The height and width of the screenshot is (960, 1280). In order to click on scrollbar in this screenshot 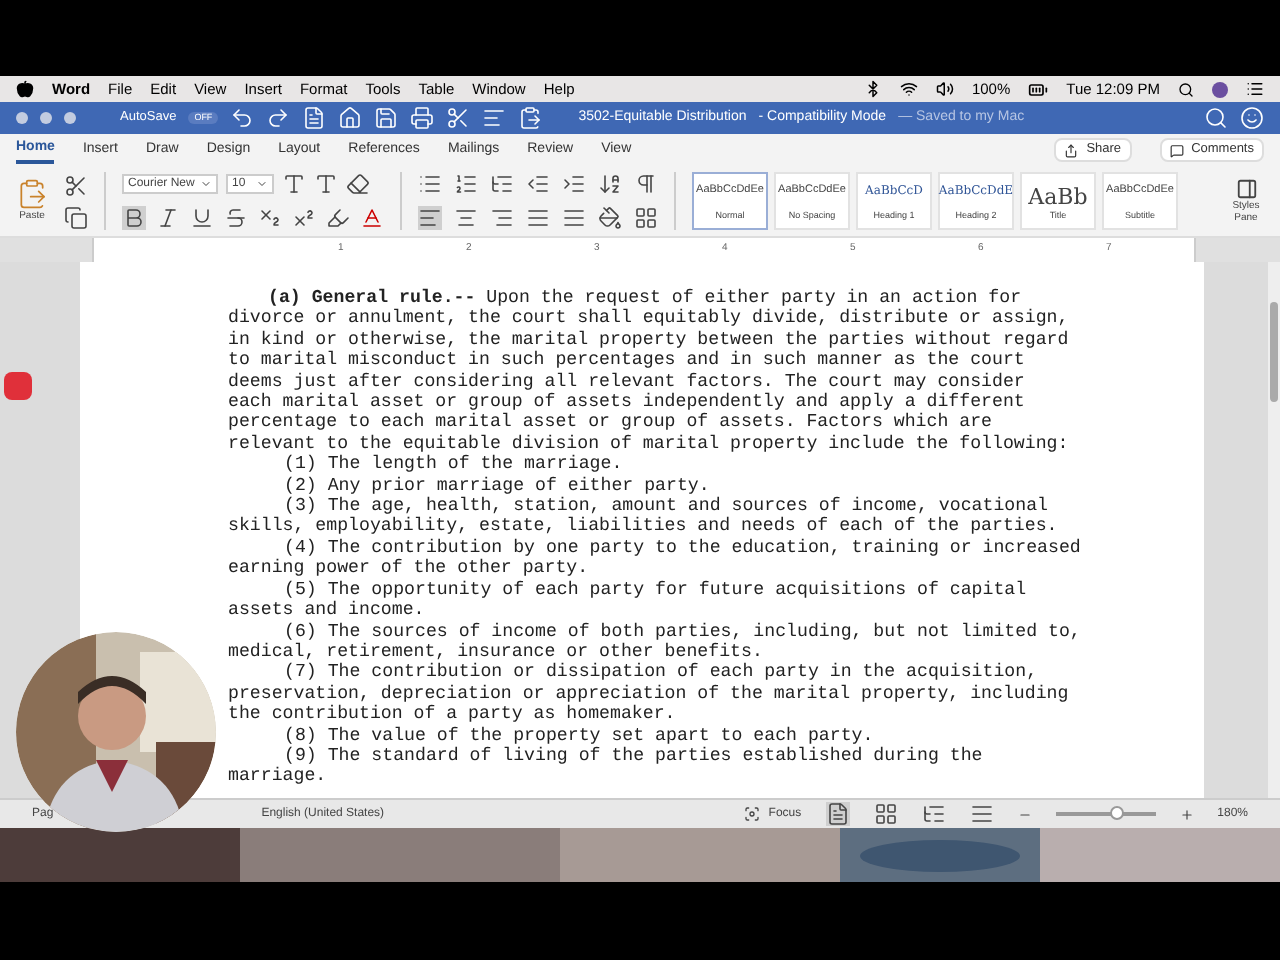, I will do `click(1274, 530)`.